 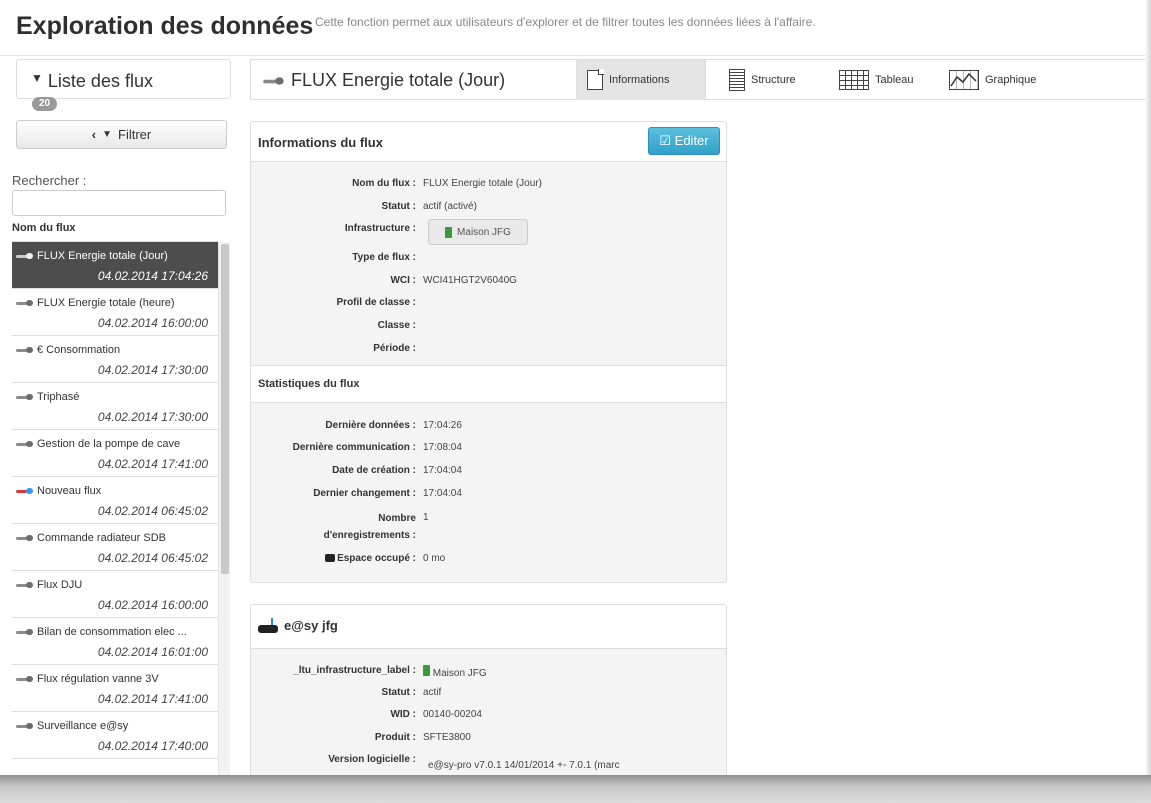 I want to click on document-icon, so click(x=595, y=79).